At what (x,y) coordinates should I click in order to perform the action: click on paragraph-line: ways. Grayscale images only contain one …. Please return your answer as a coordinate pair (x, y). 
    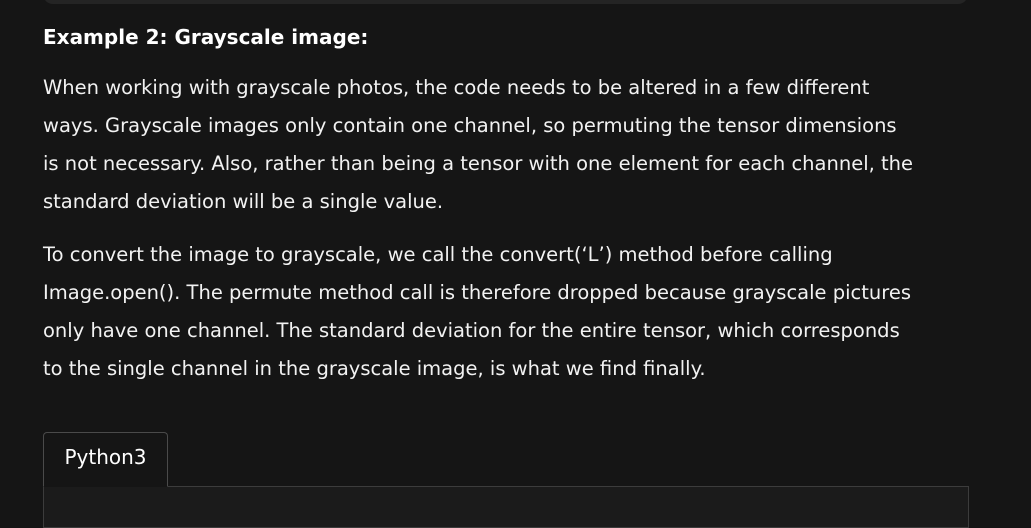
    Looking at the image, I should click on (470, 125).